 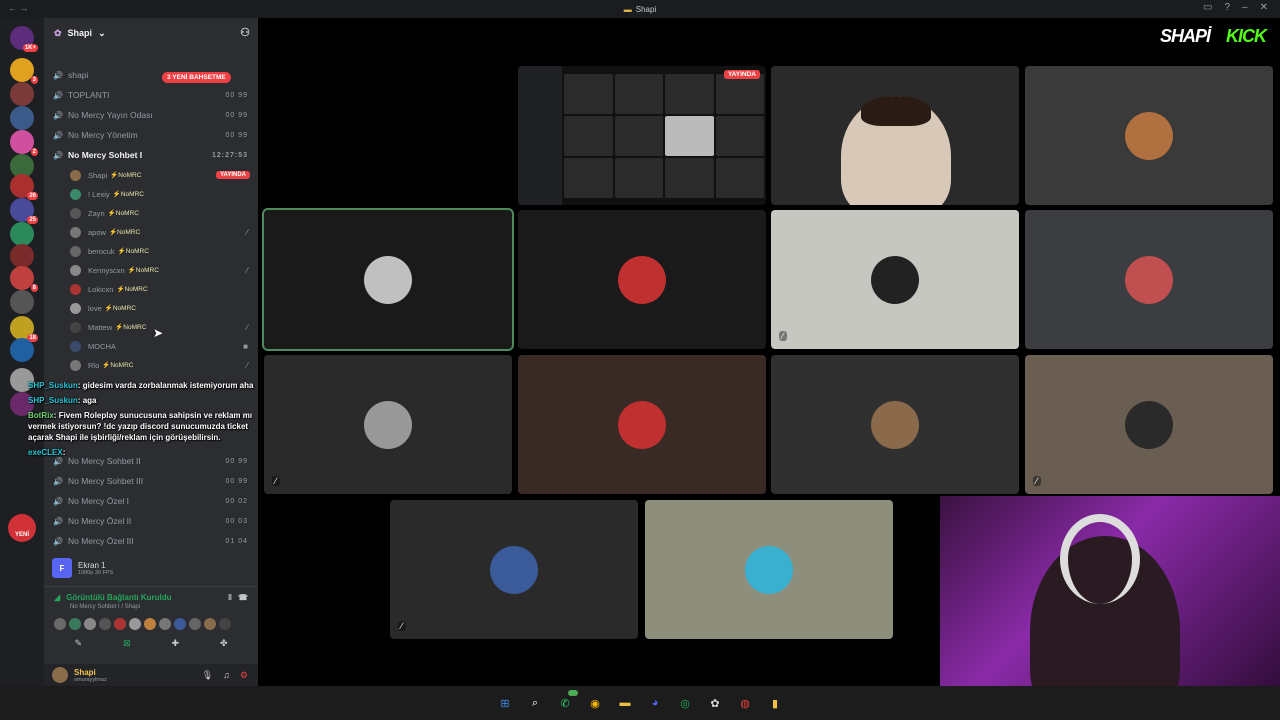 I want to click on server-icon: 26, so click(x=24, y=187).